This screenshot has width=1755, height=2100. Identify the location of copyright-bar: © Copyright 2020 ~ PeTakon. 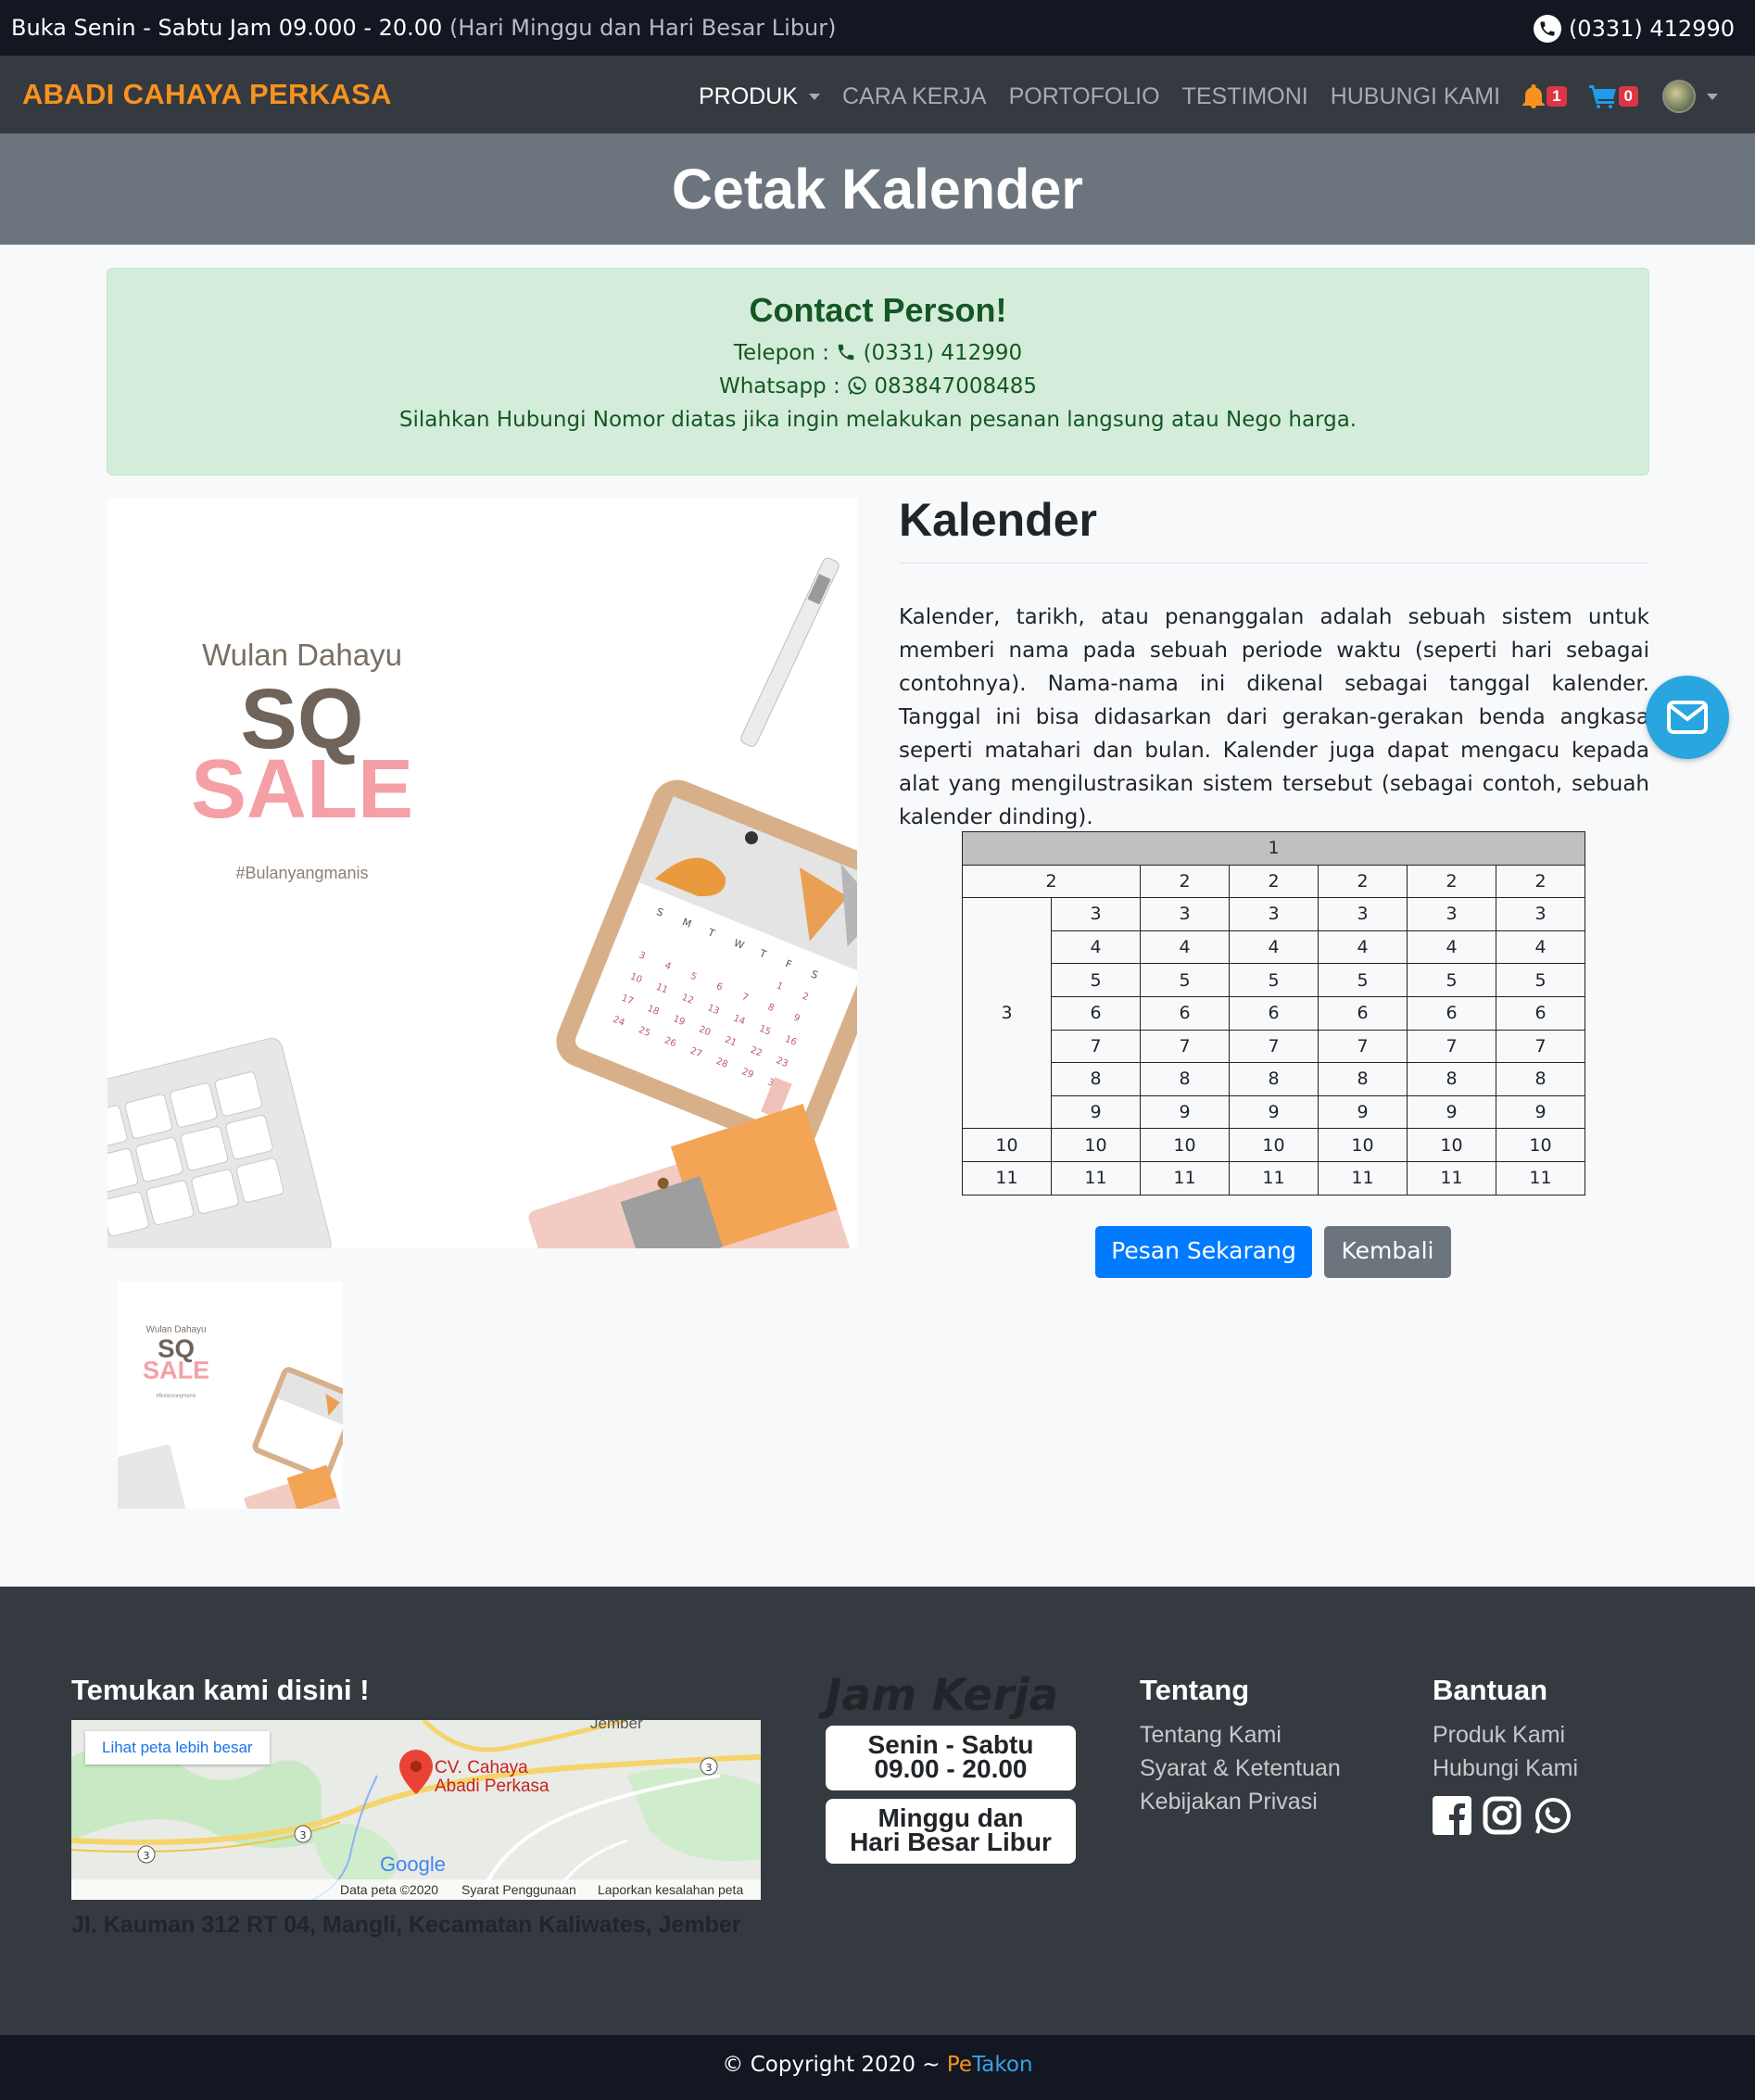
(878, 2067).